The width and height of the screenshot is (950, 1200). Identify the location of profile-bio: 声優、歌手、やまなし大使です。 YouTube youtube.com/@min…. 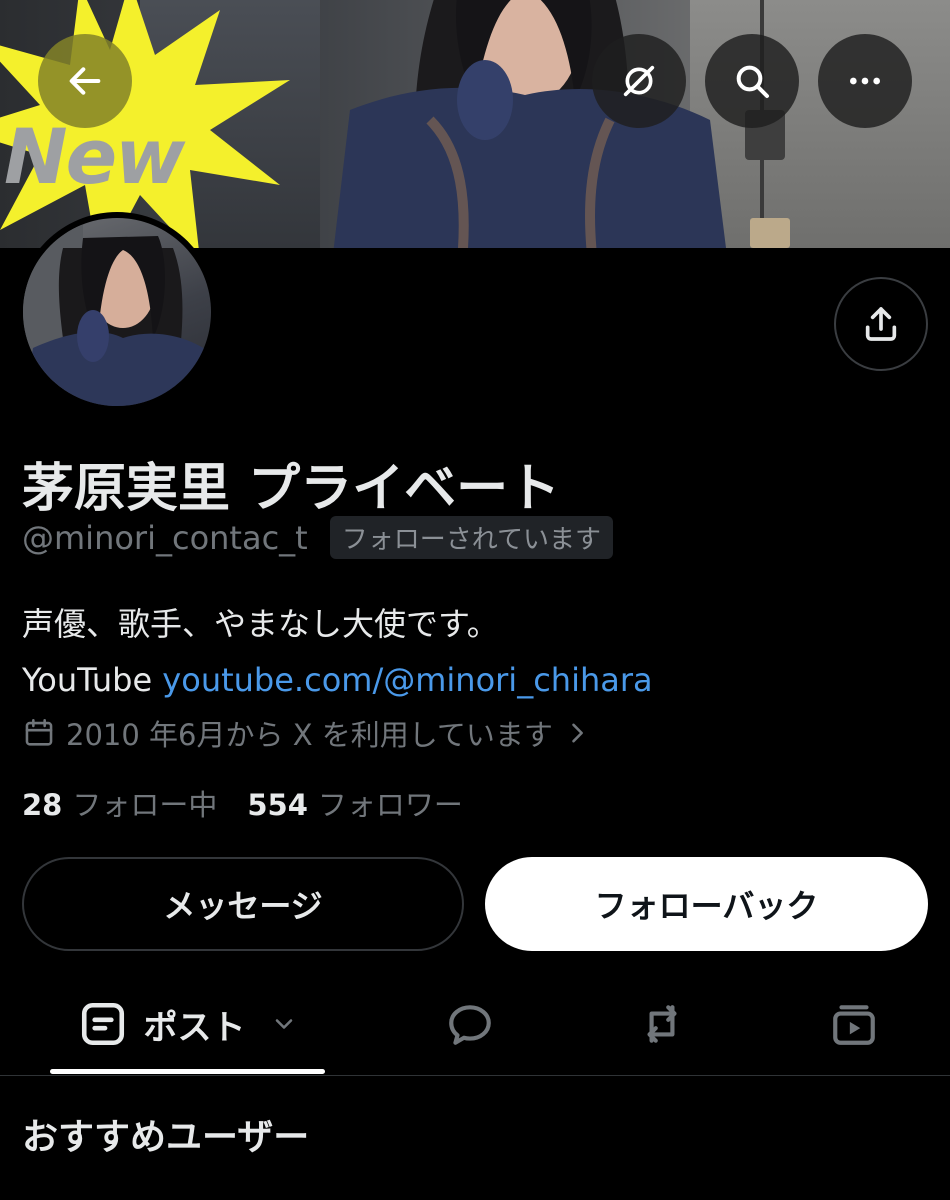
(337, 652).